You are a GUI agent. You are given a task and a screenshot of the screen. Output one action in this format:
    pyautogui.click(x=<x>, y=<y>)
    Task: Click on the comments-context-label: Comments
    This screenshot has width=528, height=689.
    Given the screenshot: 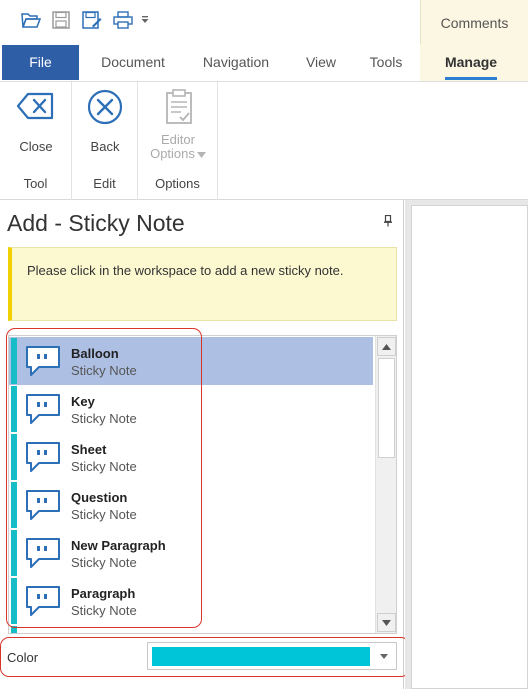 What is the action you would take?
    pyautogui.click(x=474, y=23)
    